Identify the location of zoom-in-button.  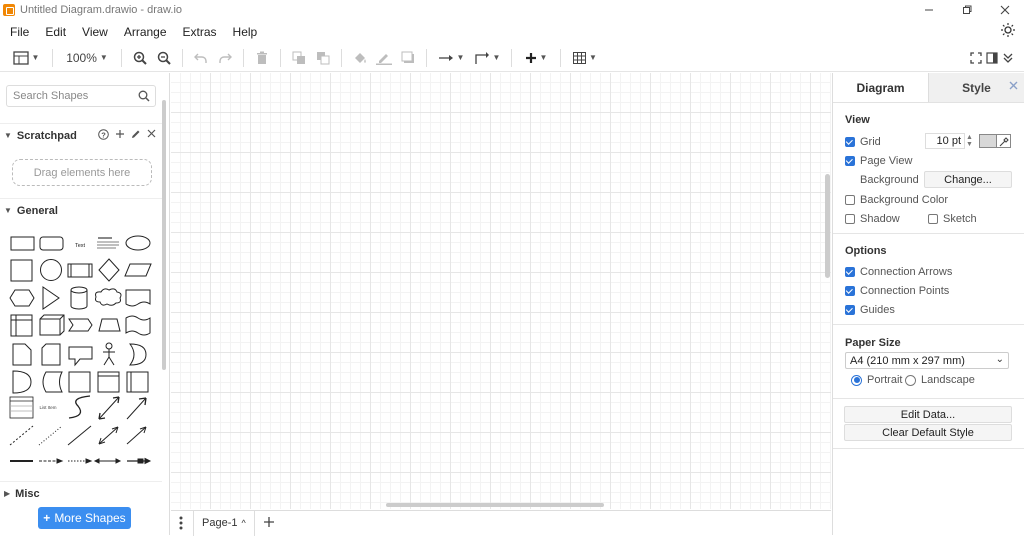
(140, 58).